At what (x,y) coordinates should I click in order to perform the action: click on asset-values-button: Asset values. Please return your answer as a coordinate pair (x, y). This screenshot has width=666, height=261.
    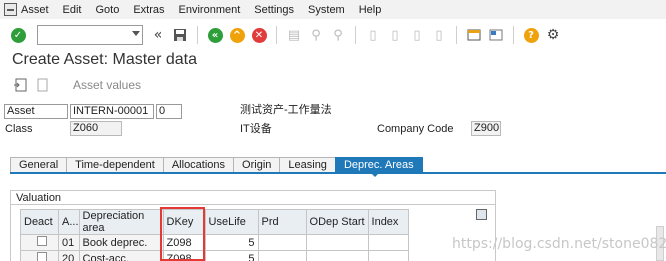
    Looking at the image, I should click on (107, 85).